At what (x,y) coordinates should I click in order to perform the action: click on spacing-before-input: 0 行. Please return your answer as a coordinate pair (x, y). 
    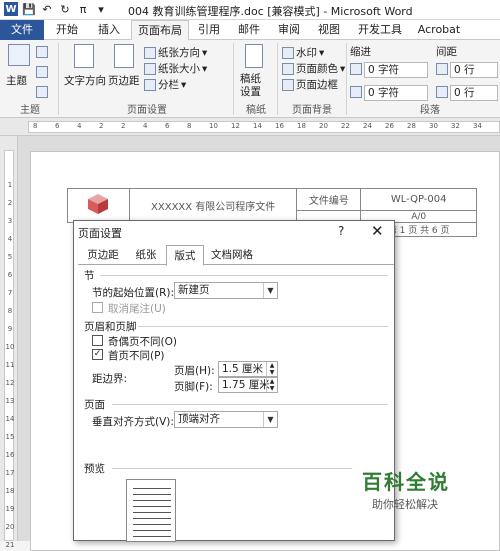
    Looking at the image, I should click on (474, 70).